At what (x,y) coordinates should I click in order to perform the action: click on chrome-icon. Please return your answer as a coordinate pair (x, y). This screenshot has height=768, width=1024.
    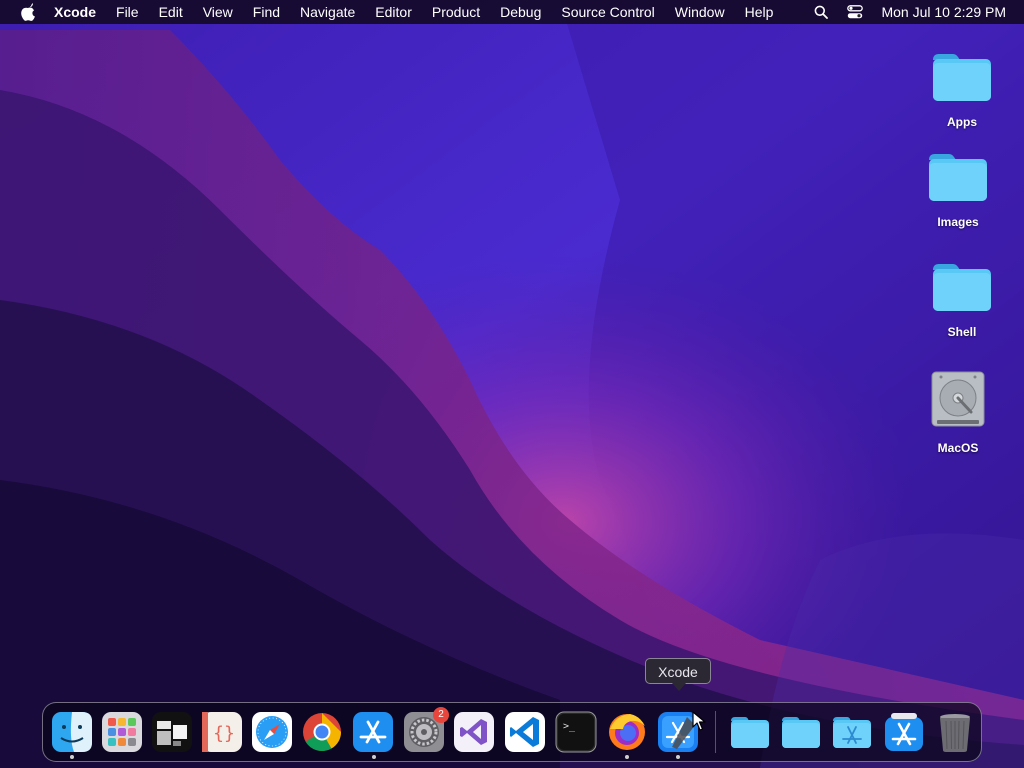
    Looking at the image, I should click on (322, 732).